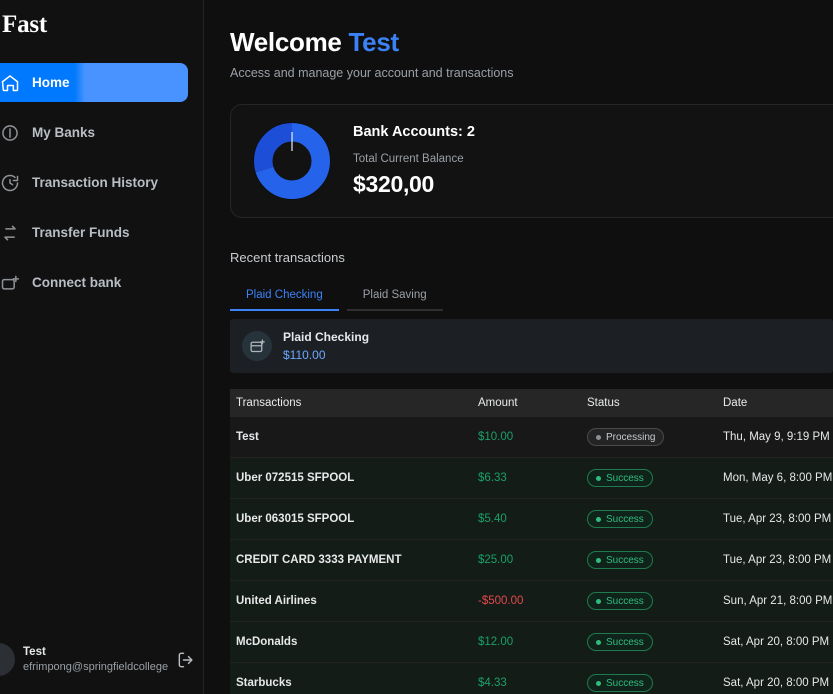 The image size is (833, 694). What do you see at coordinates (374, 42) in the screenshot?
I see `page-title-user: Test` at bounding box center [374, 42].